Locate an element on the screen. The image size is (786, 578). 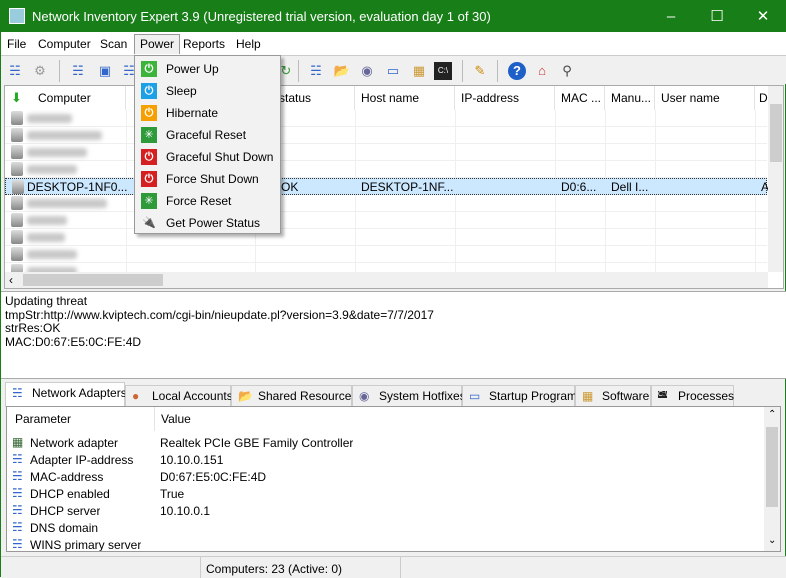
shared-folder-icon: 📂 is located at coordinates (342, 71).